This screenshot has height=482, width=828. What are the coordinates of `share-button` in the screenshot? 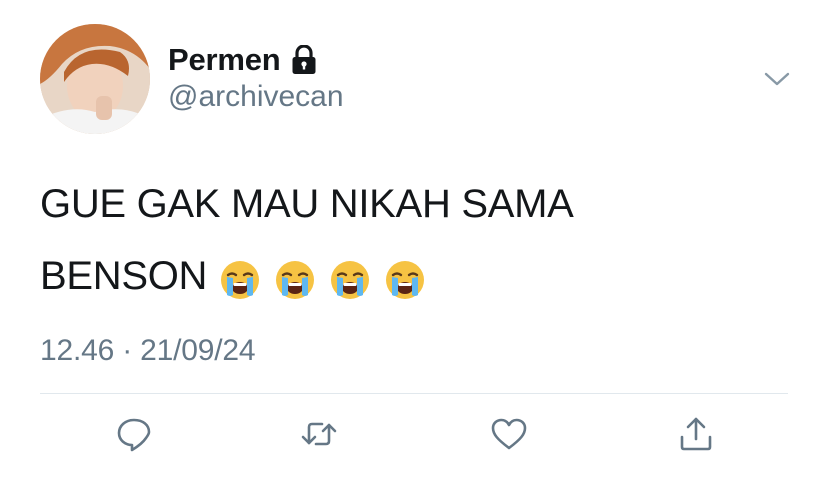 It's located at (696, 434).